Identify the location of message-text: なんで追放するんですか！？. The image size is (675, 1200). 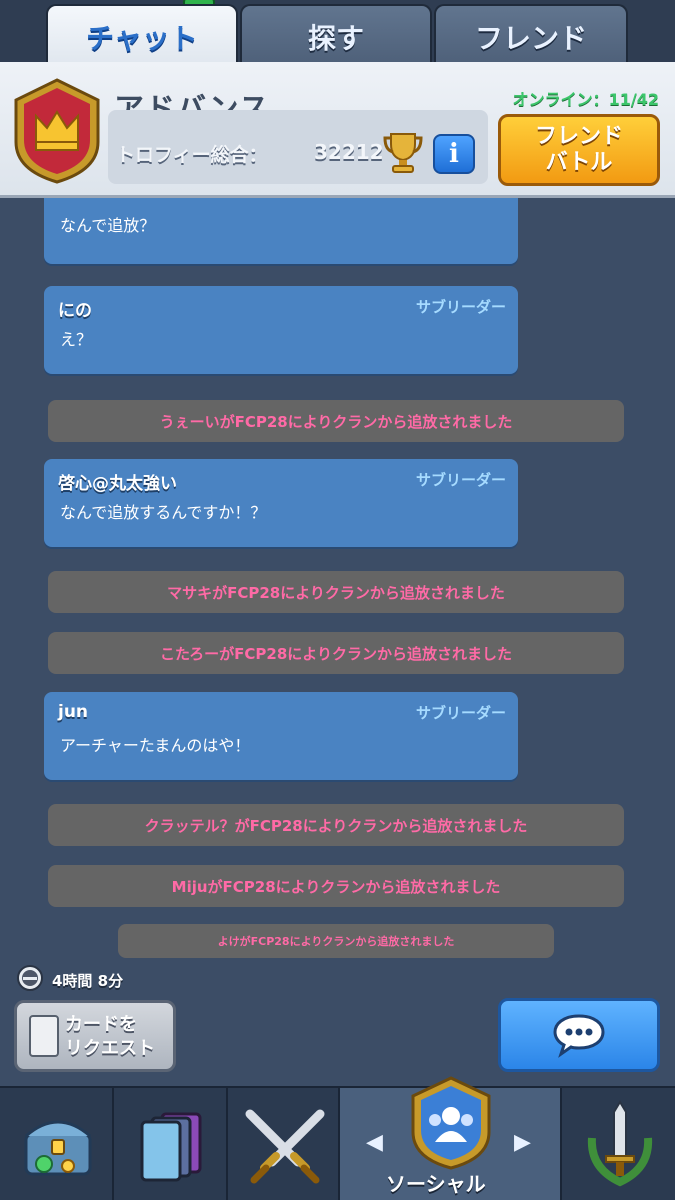
(163, 512).